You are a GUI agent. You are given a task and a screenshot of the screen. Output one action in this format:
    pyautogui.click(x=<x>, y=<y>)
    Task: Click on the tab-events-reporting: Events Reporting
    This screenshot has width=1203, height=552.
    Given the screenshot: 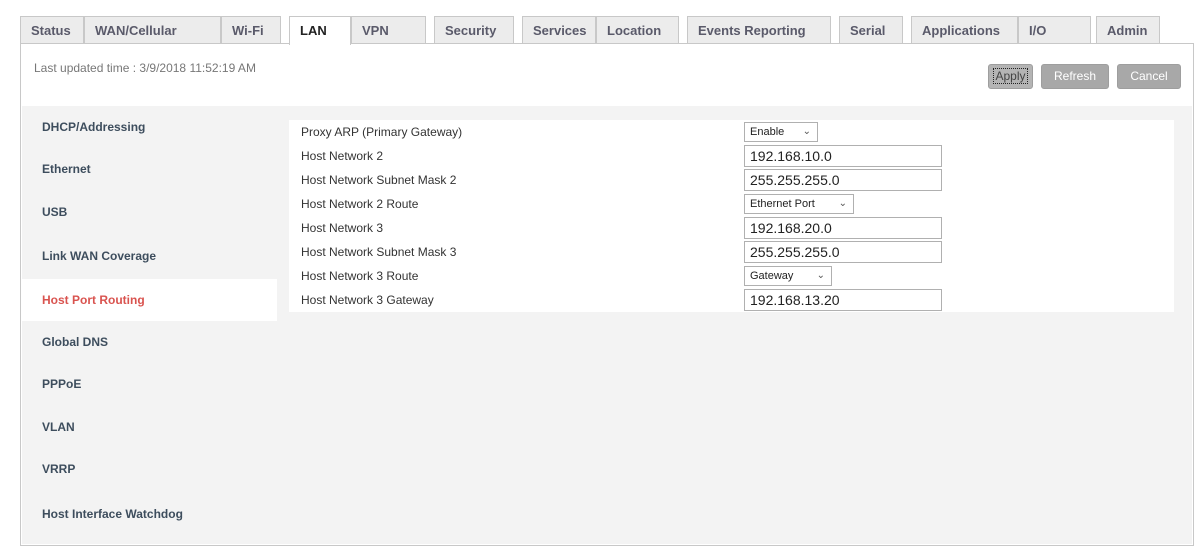 What is the action you would take?
    pyautogui.click(x=759, y=29)
    